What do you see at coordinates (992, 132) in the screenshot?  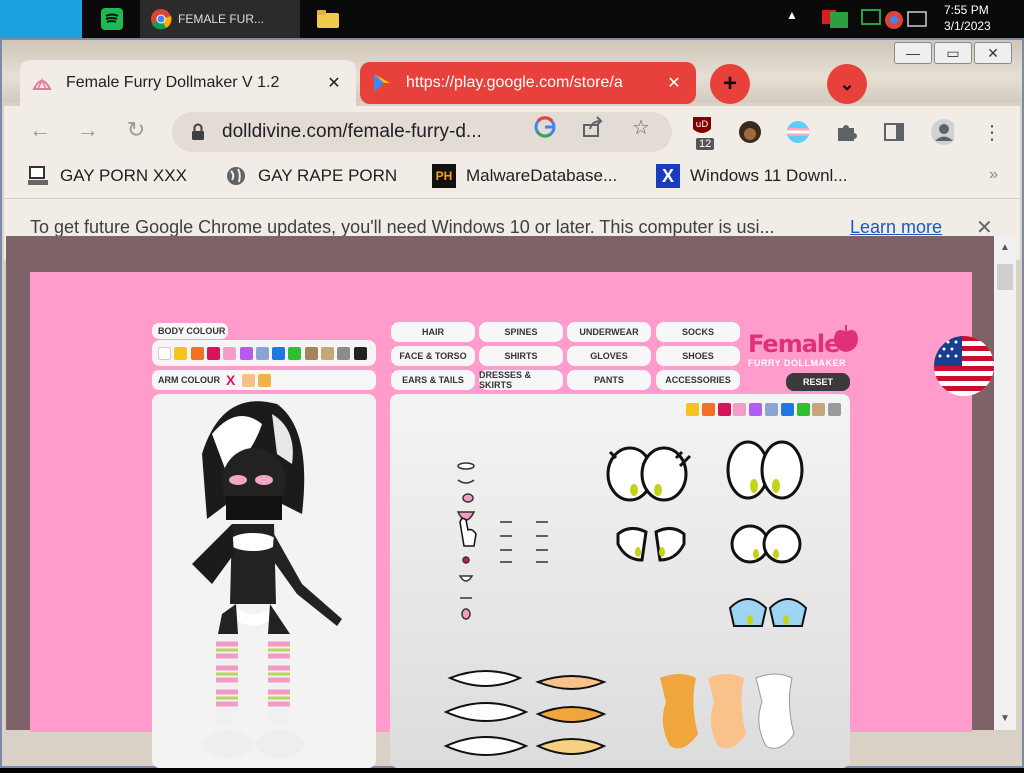 I see `chrome-menu-icon: ⋮` at bounding box center [992, 132].